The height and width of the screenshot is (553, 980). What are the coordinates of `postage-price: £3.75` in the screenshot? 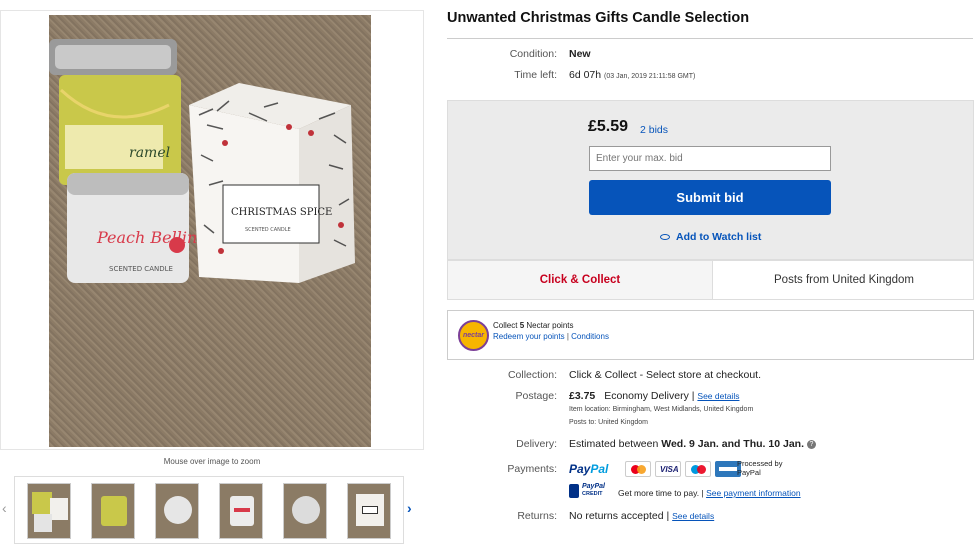 It's located at (582, 396).